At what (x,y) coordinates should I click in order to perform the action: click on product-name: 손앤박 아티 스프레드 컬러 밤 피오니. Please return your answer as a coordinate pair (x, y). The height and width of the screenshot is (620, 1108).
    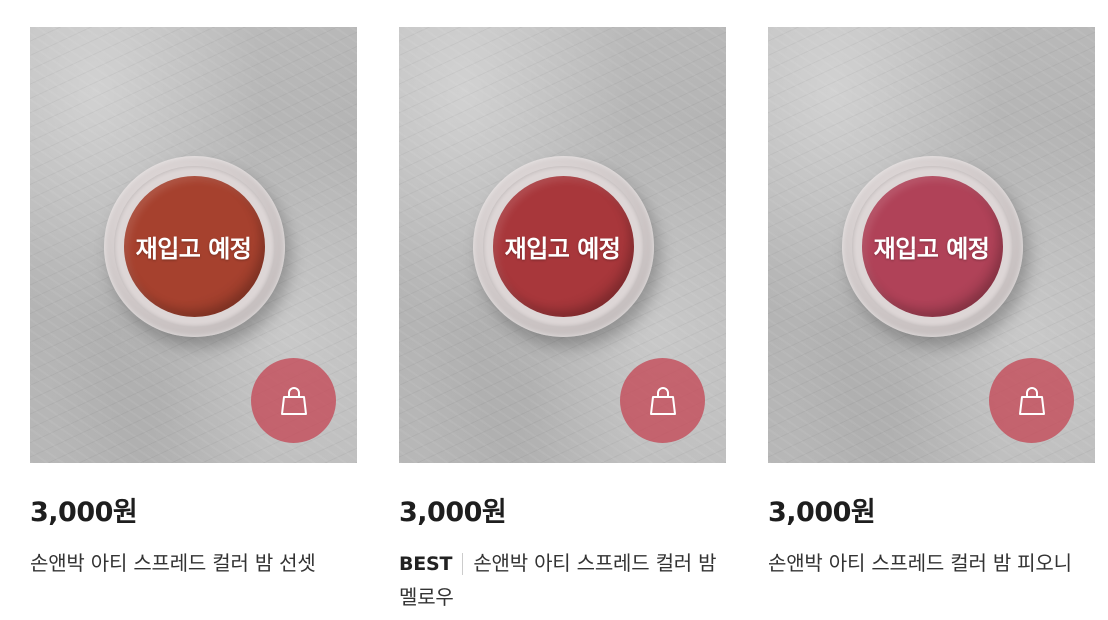
    Looking at the image, I should click on (931, 563).